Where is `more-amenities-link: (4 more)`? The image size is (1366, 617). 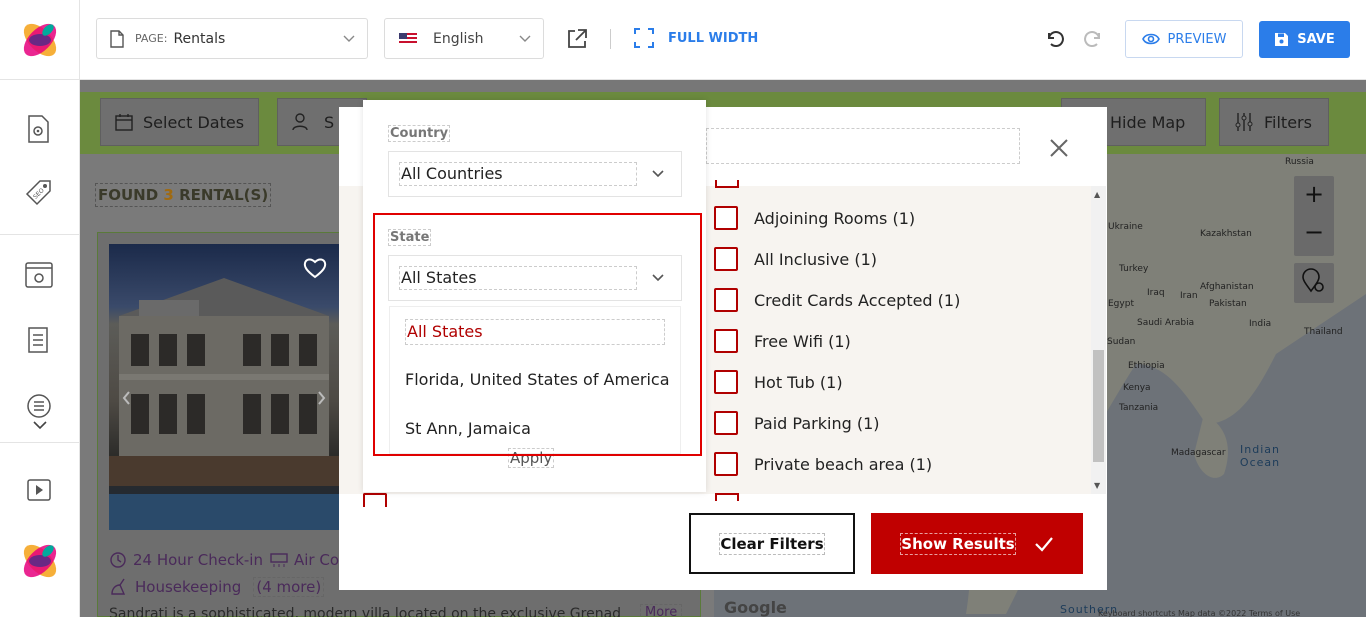
more-amenities-link: (4 more) is located at coordinates (289, 587).